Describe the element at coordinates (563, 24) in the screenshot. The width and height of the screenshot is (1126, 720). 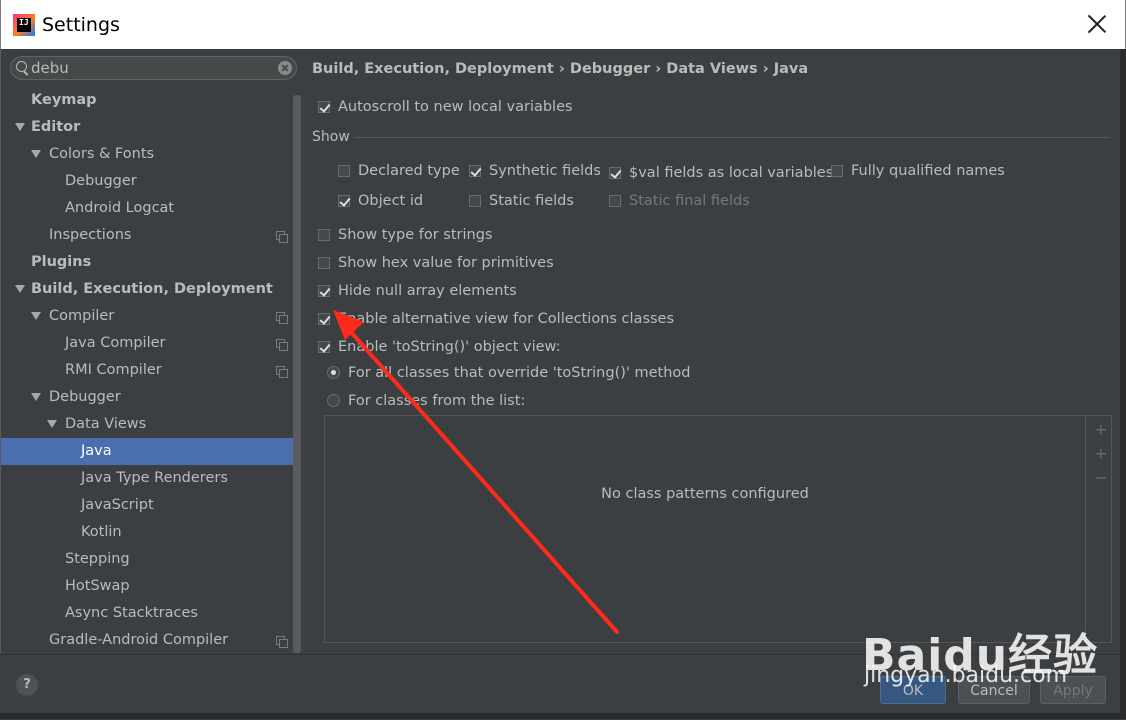
I see `title-bar: IJ Settings` at that location.